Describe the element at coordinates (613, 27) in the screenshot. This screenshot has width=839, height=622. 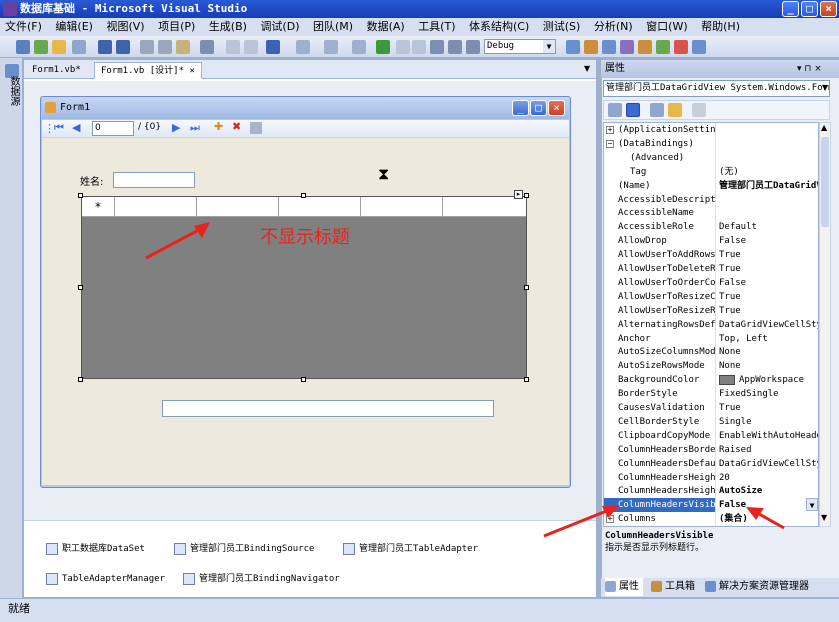
I see `menu-analyze: 分析(N)` at that location.